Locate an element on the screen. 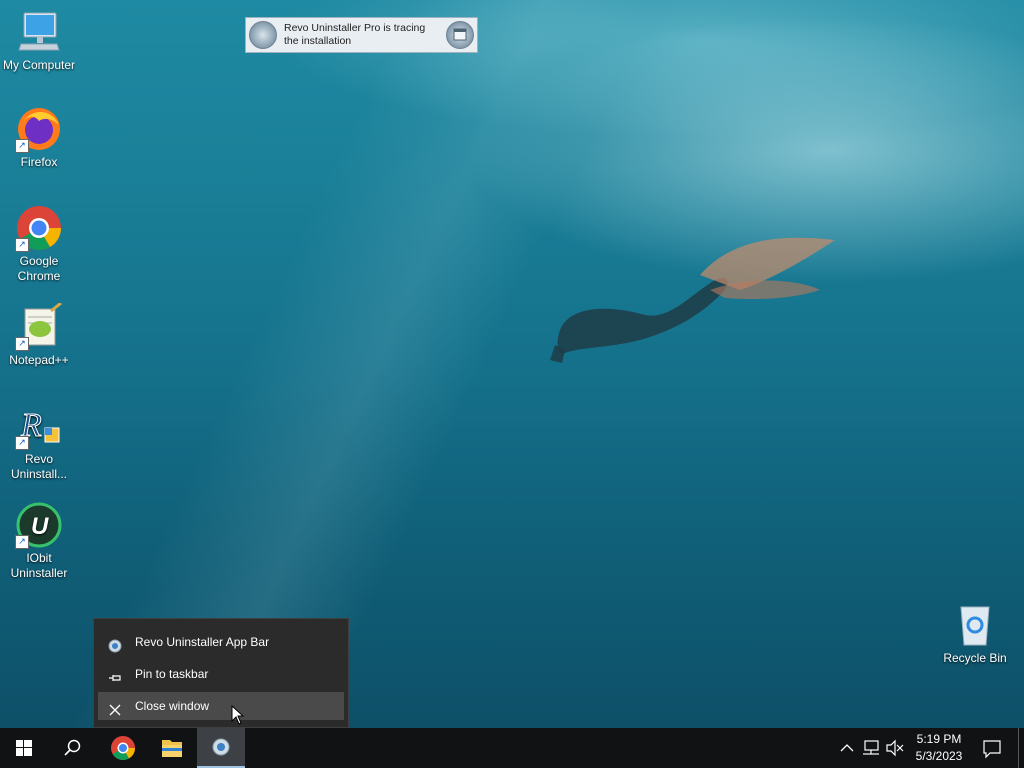 The width and height of the screenshot is (1024, 773). network-button is located at coordinates (872, 748).